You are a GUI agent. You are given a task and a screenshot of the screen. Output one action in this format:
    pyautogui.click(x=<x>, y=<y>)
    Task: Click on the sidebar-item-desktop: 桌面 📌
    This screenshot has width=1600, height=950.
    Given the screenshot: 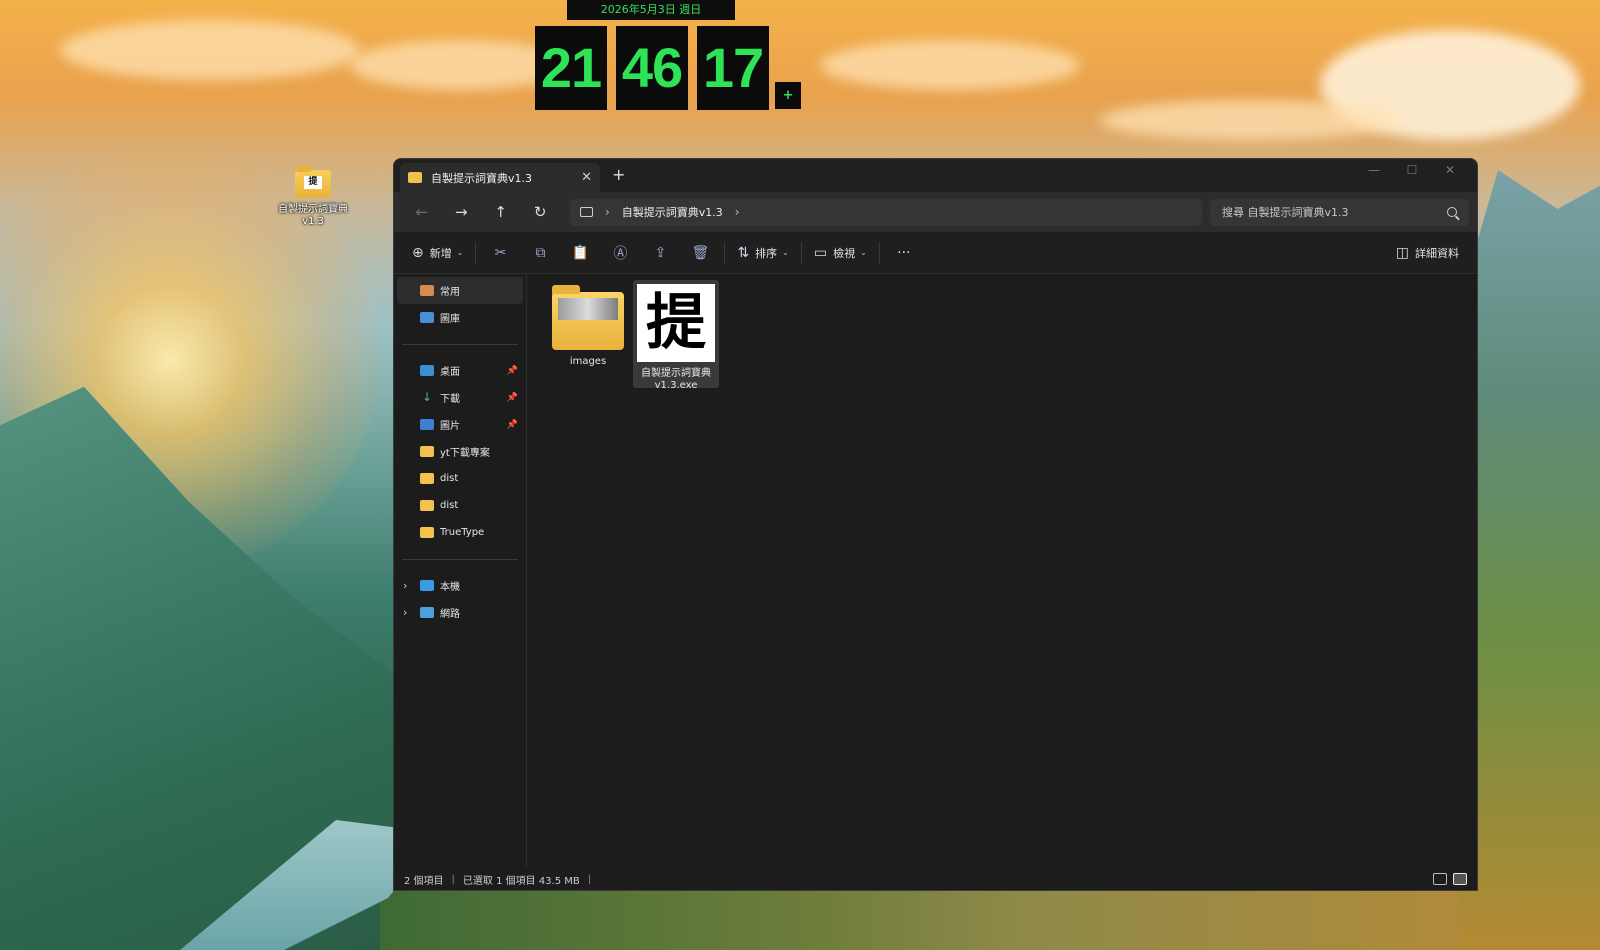 What is the action you would take?
    pyautogui.click(x=460, y=370)
    